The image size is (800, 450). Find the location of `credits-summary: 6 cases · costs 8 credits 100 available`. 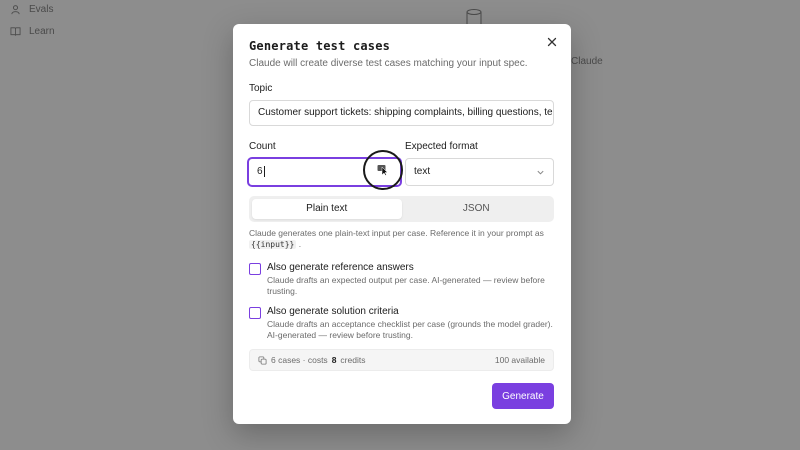

credits-summary: 6 cases · costs 8 credits 100 available is located at coordinates (401, 360).